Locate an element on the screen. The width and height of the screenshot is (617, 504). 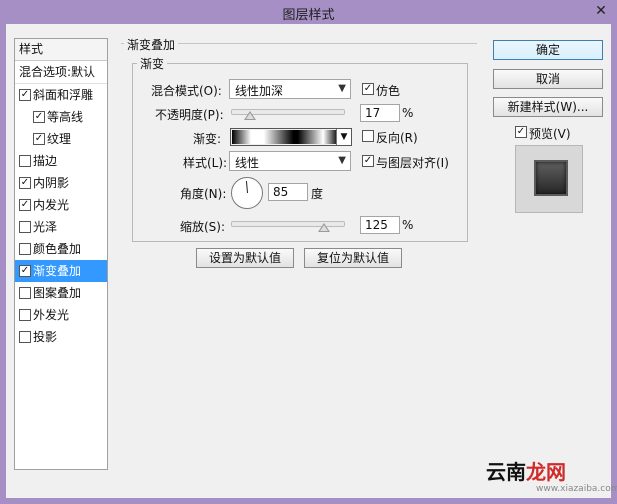
scale-slider-handle is located at coordinates (323, 227).